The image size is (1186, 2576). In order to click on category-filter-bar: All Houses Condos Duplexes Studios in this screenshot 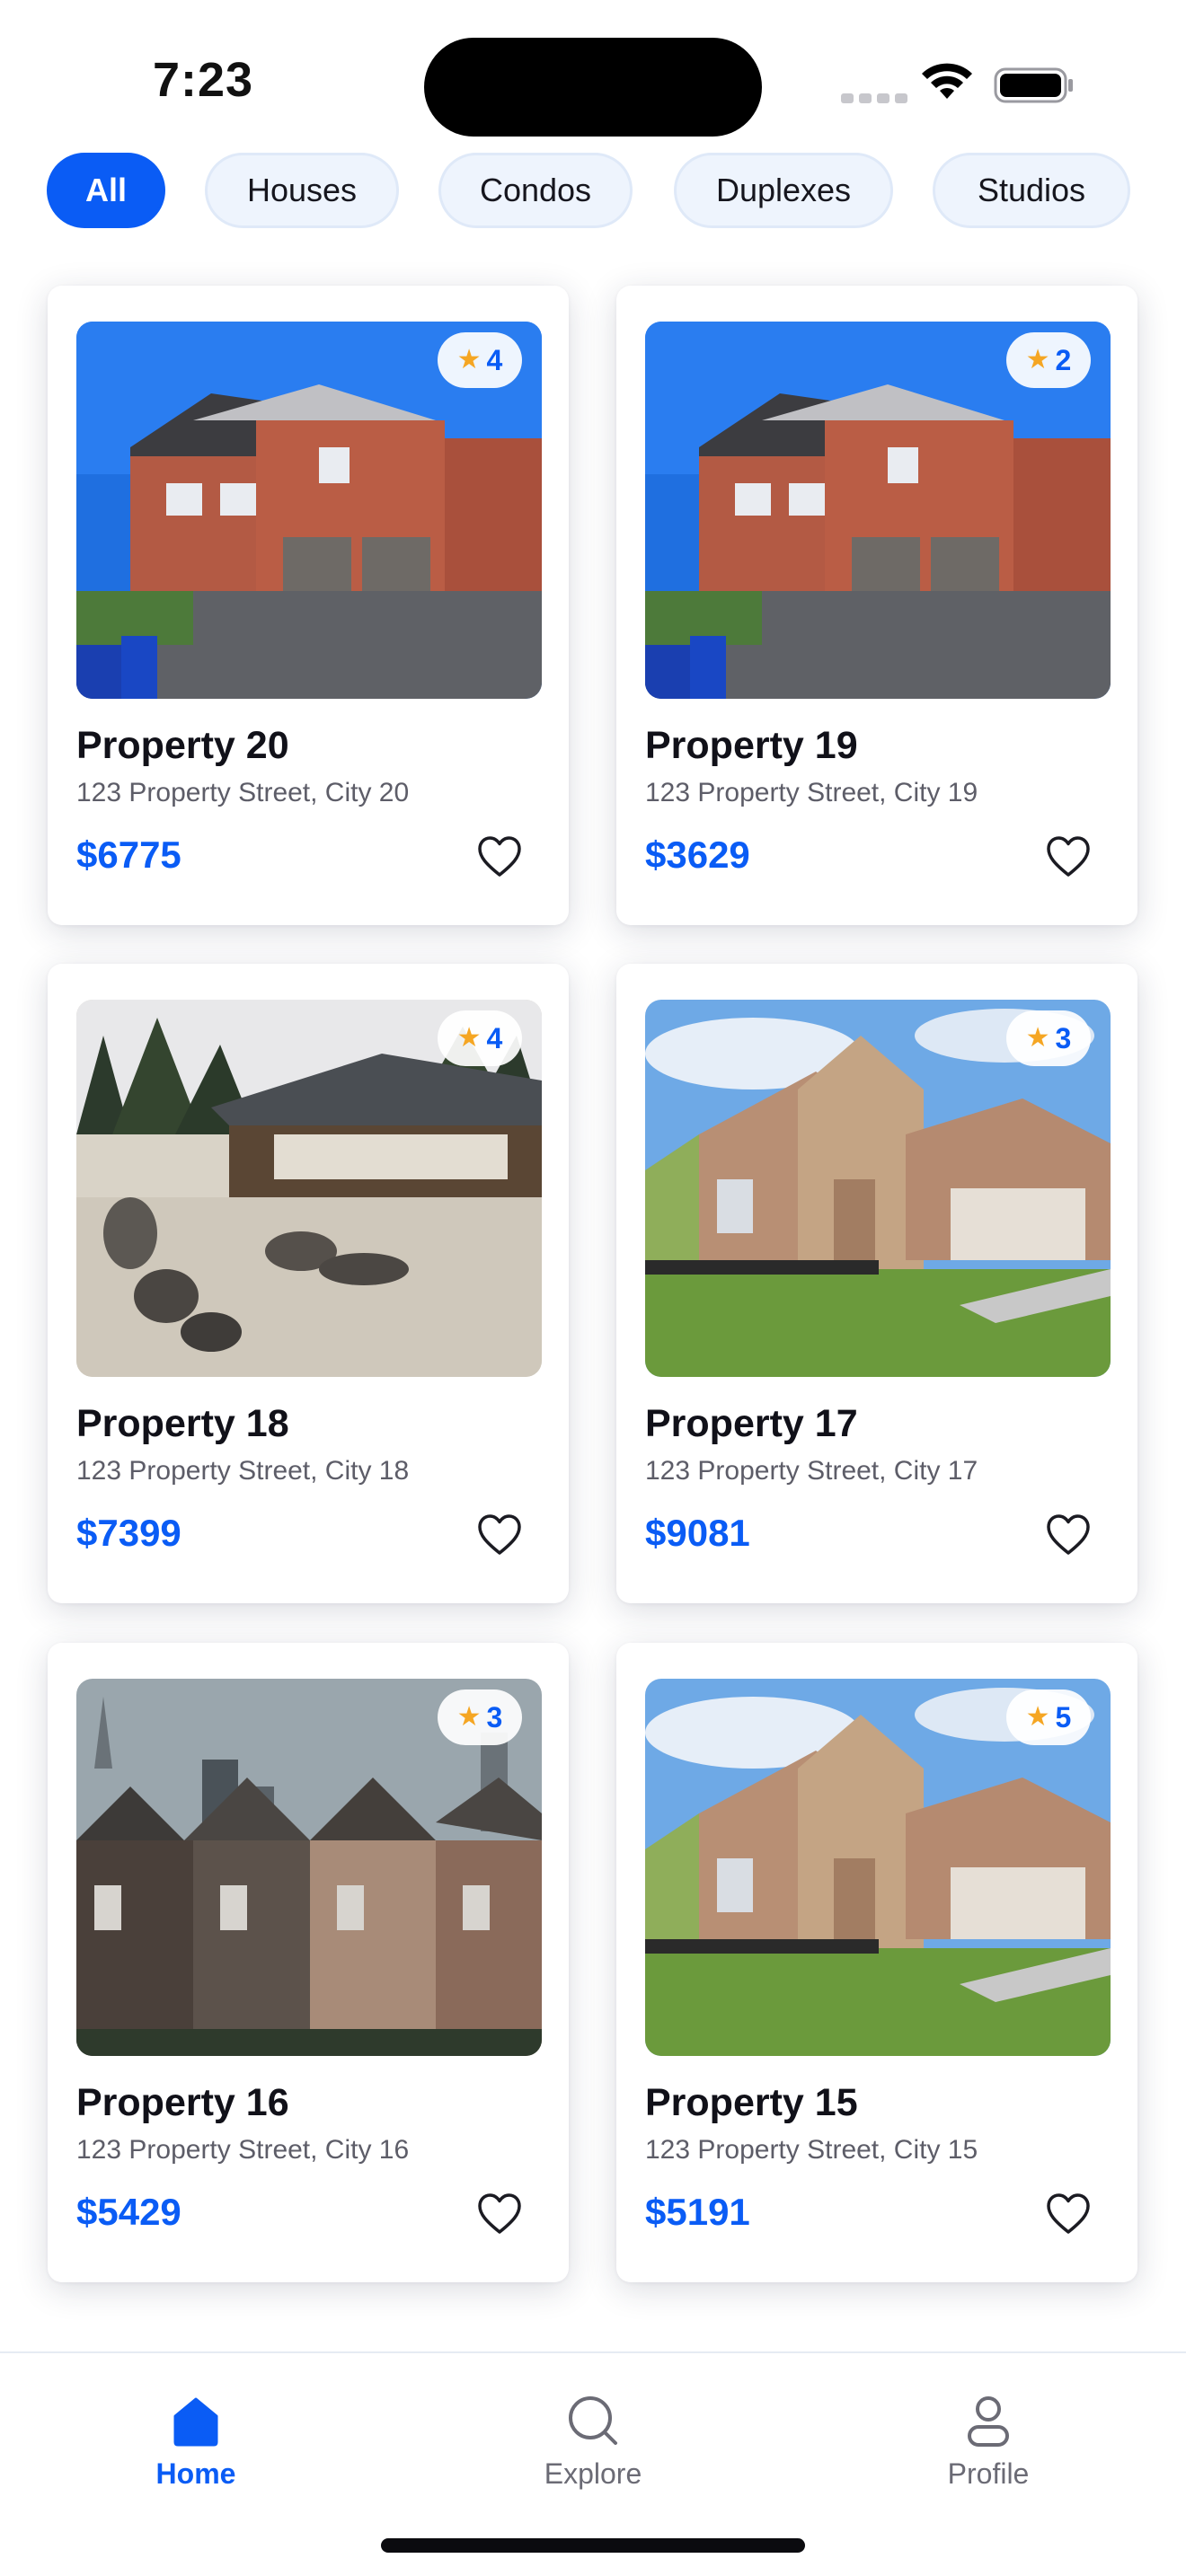, I will do `click(593, 193)`.